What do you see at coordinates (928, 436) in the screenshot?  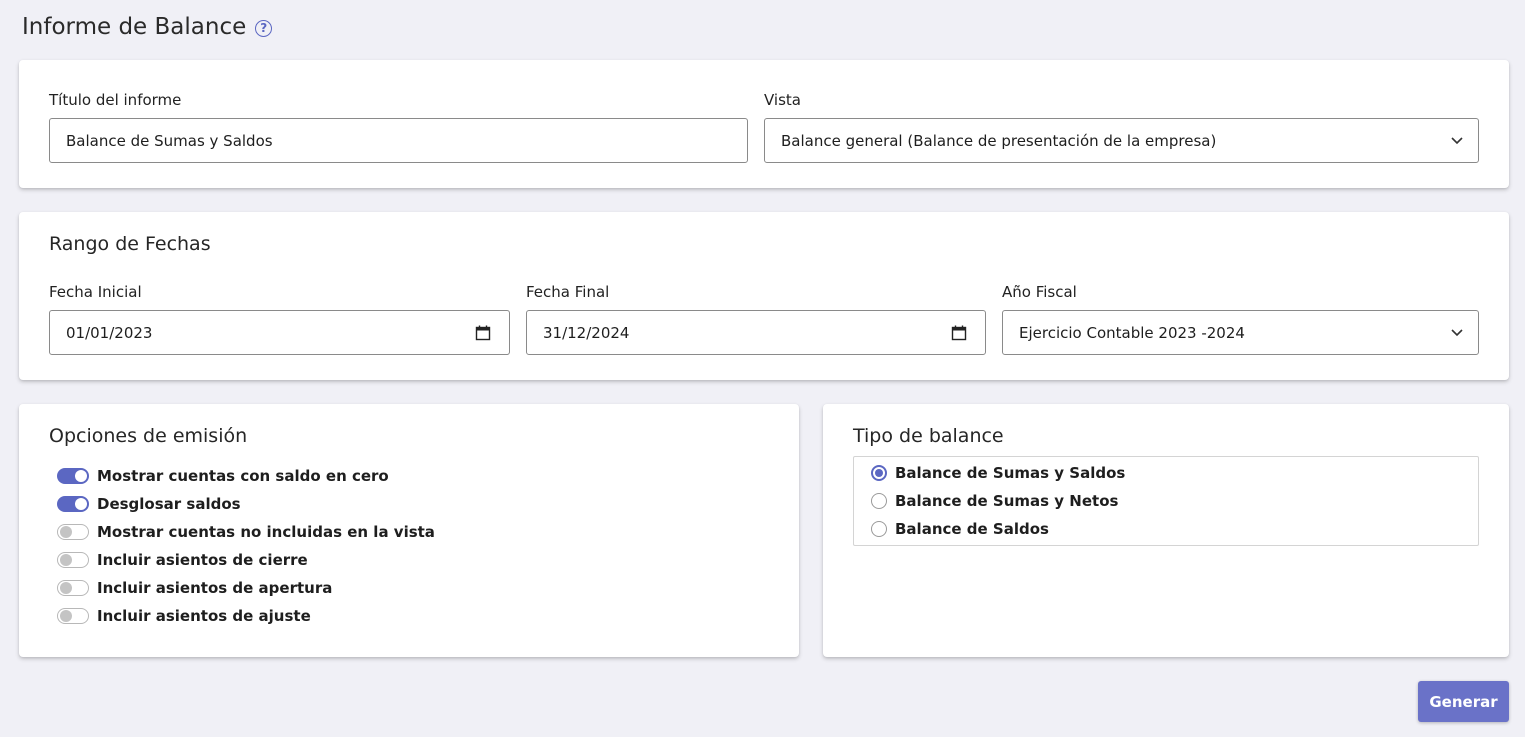 I see `balance-type-title: Tipo de balance` at bounding box center [928, 436].